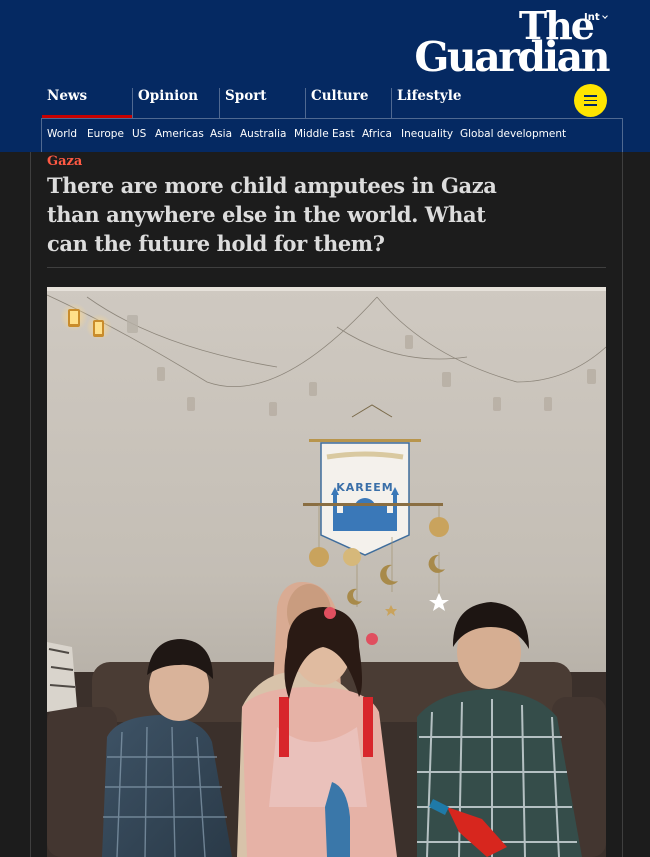 This screenshot has height=857, width=650. I want to click on subnav-world: World, so click(62, 134).